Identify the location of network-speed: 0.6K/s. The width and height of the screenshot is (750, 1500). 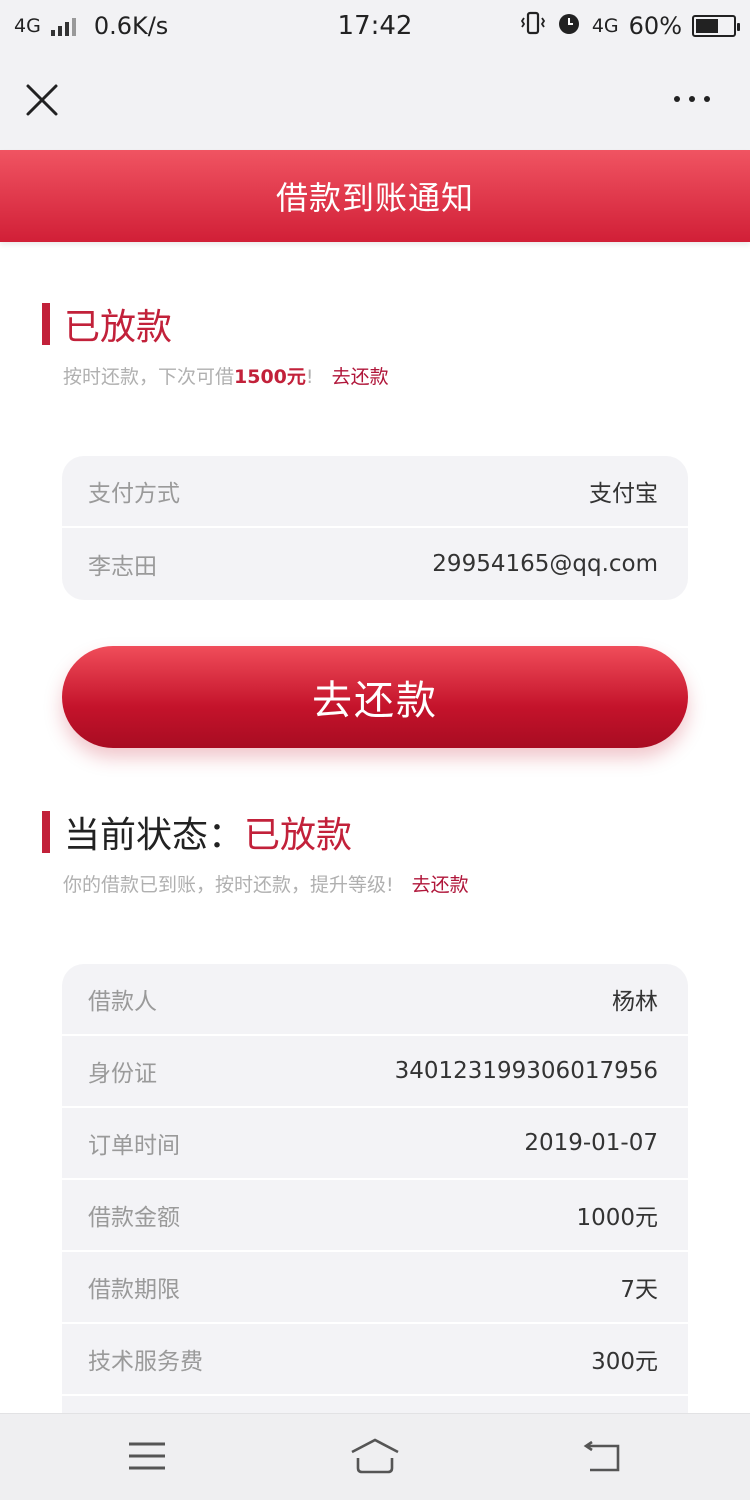
(131, 26).